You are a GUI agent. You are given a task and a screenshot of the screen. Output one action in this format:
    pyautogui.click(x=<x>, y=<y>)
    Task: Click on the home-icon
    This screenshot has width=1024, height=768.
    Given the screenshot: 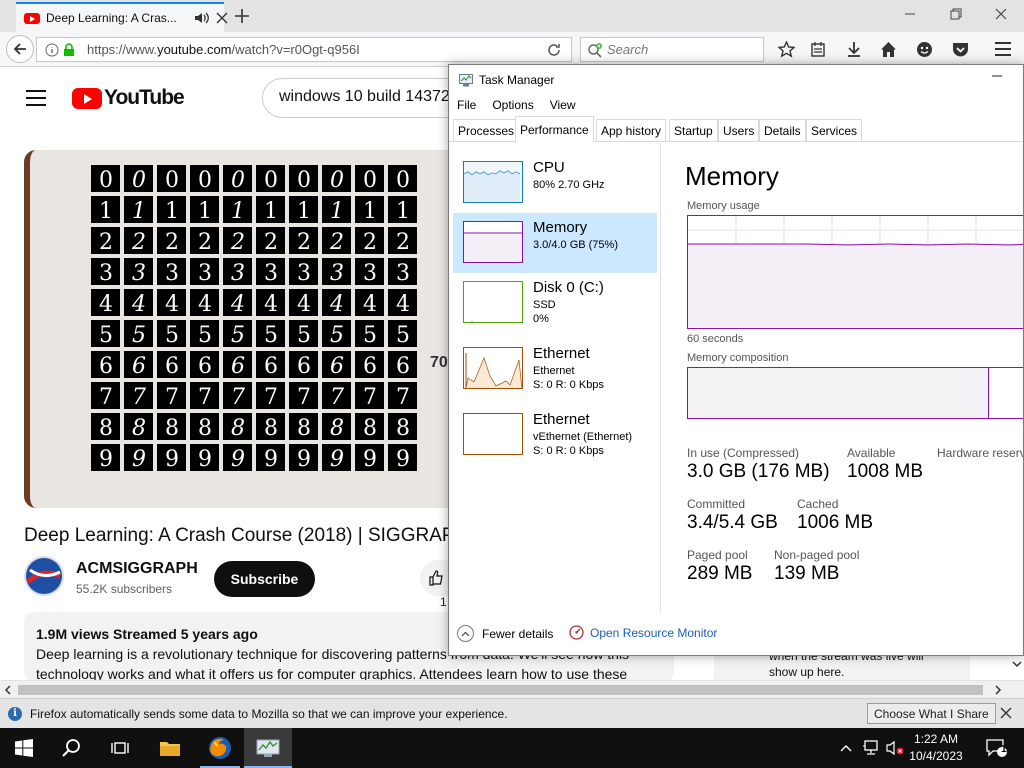 What is the action you would take?
    pyautogui.click(x=888, y=49)
    